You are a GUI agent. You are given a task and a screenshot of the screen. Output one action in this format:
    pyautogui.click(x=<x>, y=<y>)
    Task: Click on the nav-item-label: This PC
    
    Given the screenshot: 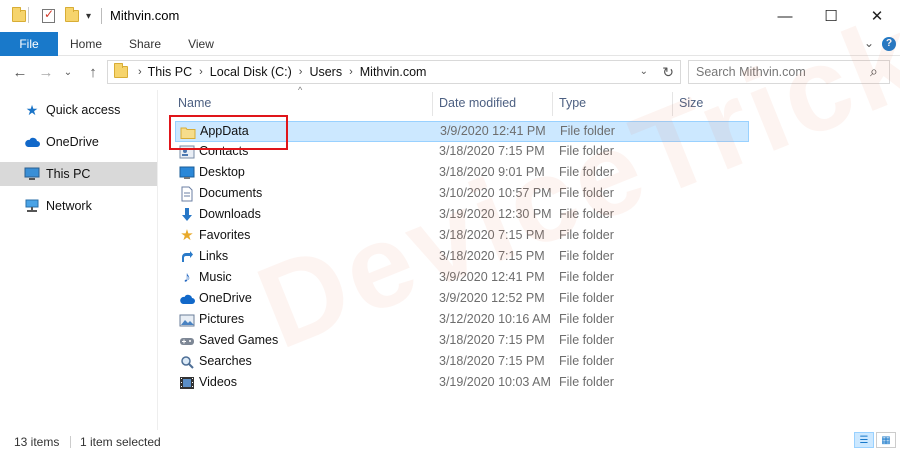 What is the action you would take?
    pyautogui.click(x=68, y=174)
    